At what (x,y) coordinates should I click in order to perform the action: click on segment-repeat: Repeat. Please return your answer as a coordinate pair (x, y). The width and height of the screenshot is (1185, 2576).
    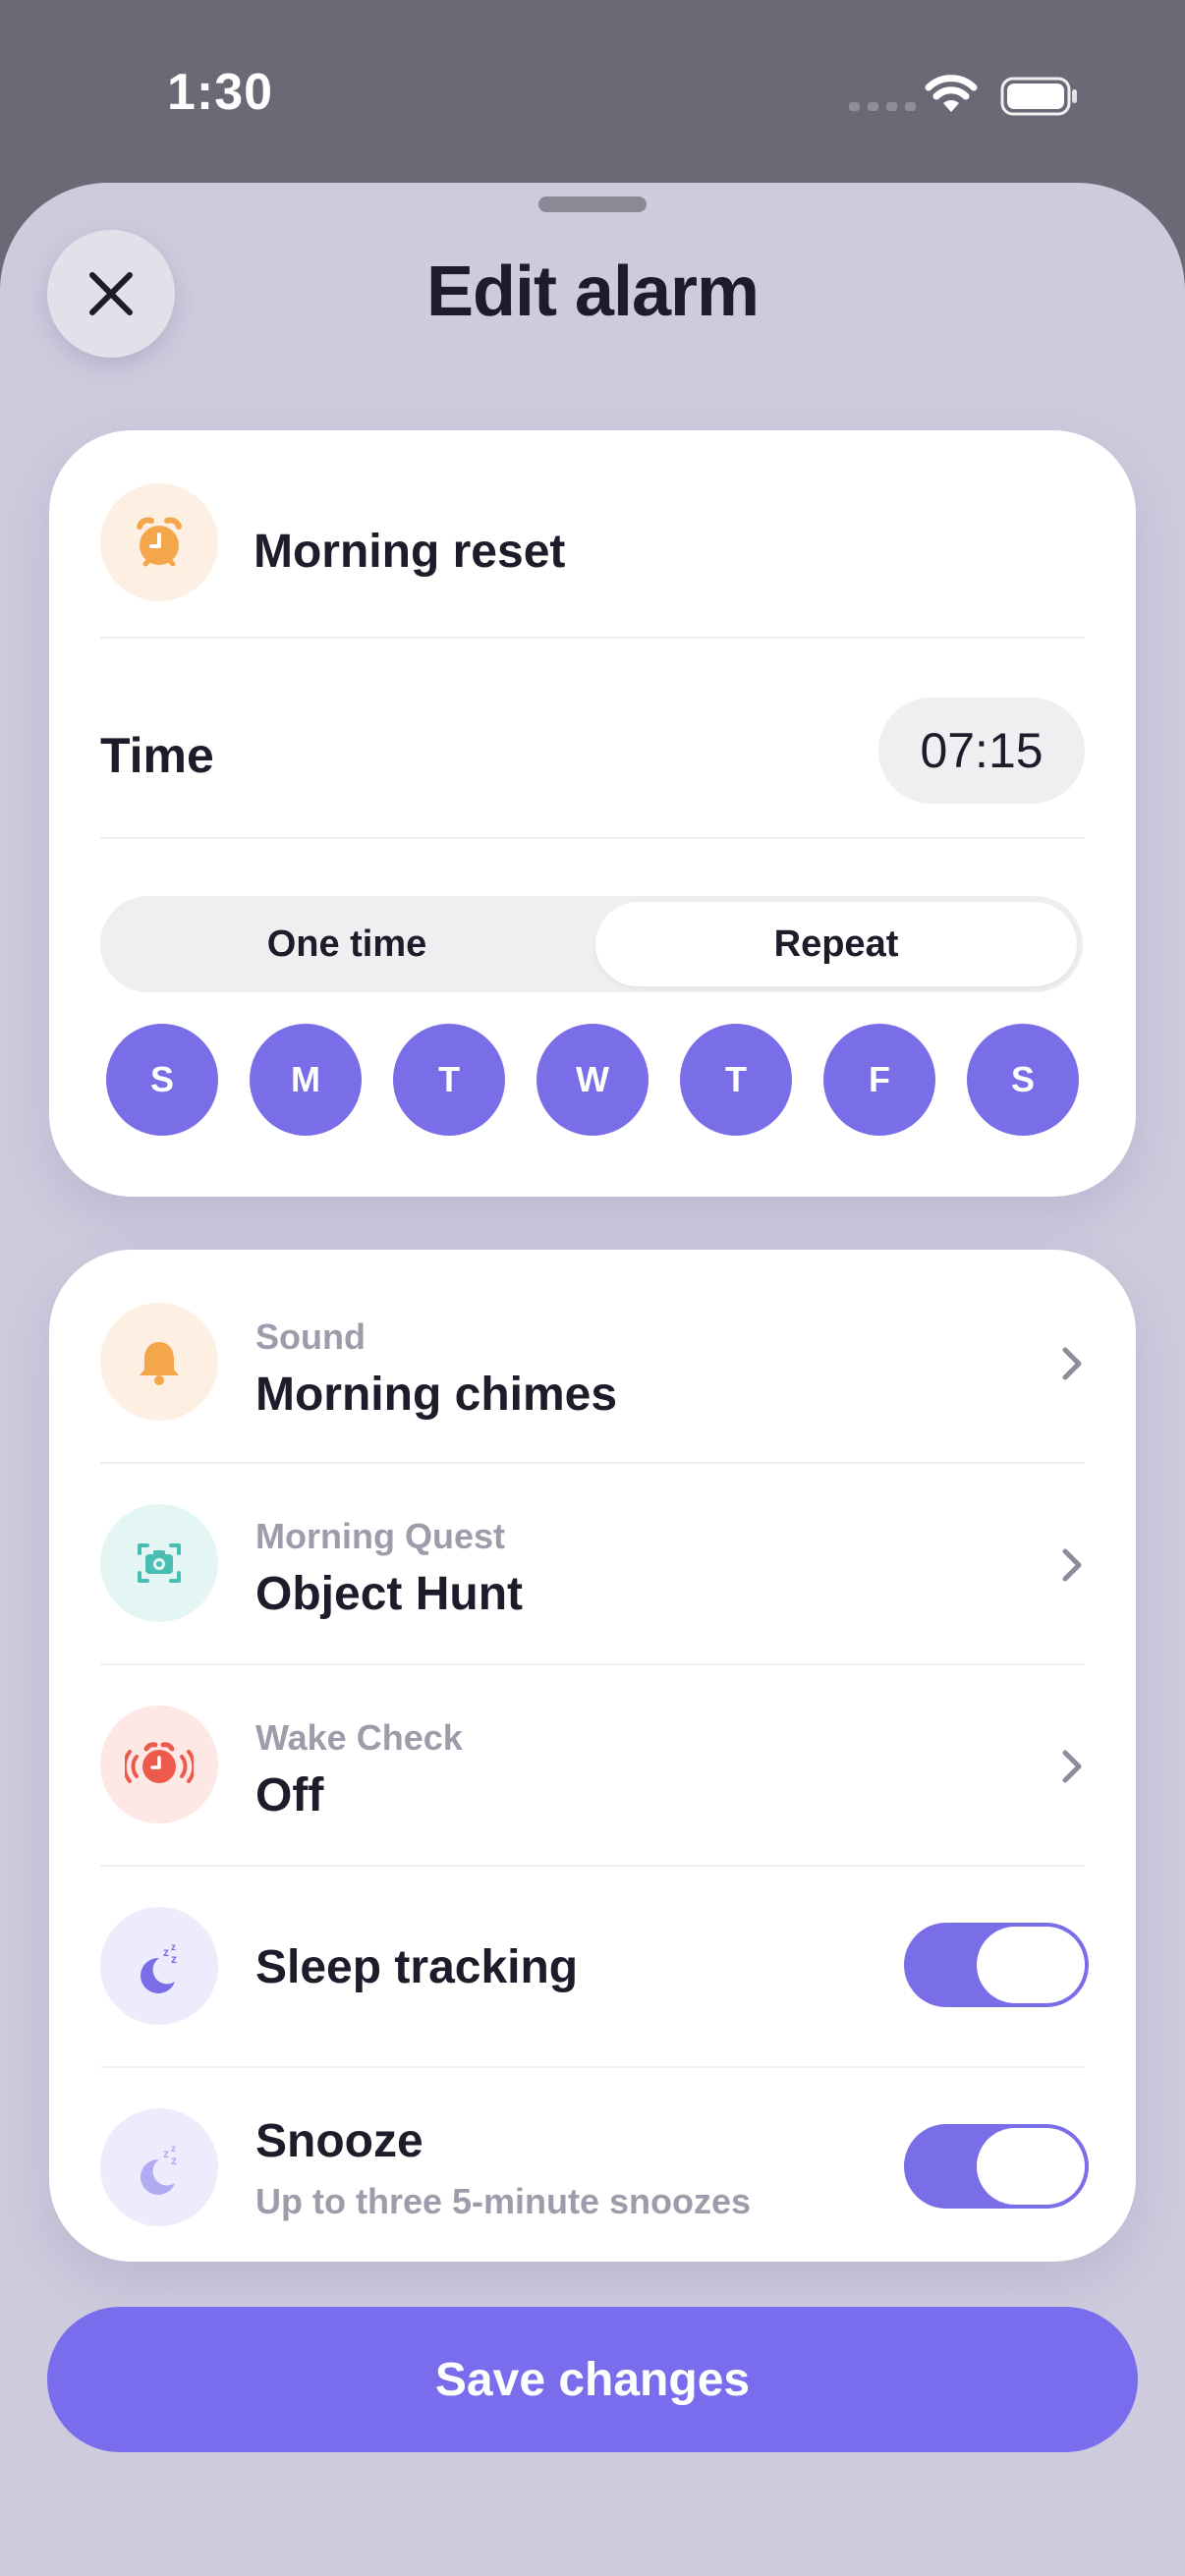
    Looking at the image, I should click on (836, 944).